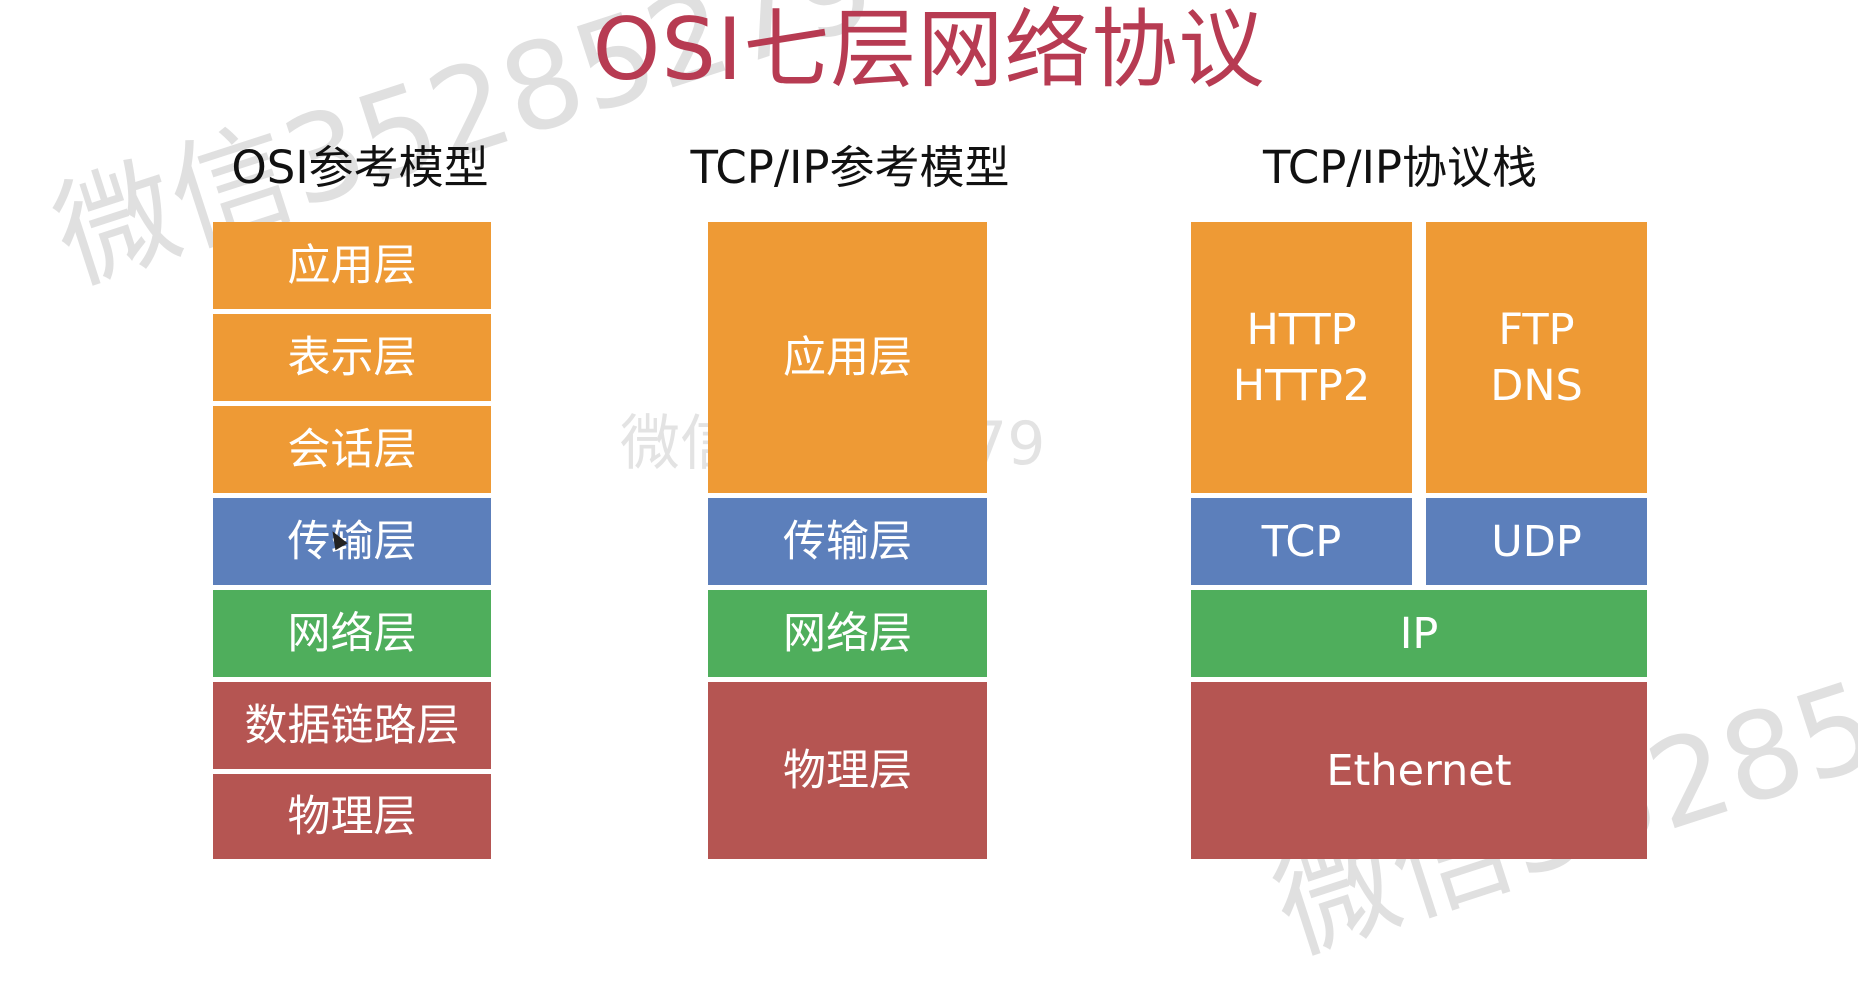  What do you see at coordinates (352, 357) in the screenshot?
I see `osi-presentation-layer: 表示层` at bounding box center [352, 357].